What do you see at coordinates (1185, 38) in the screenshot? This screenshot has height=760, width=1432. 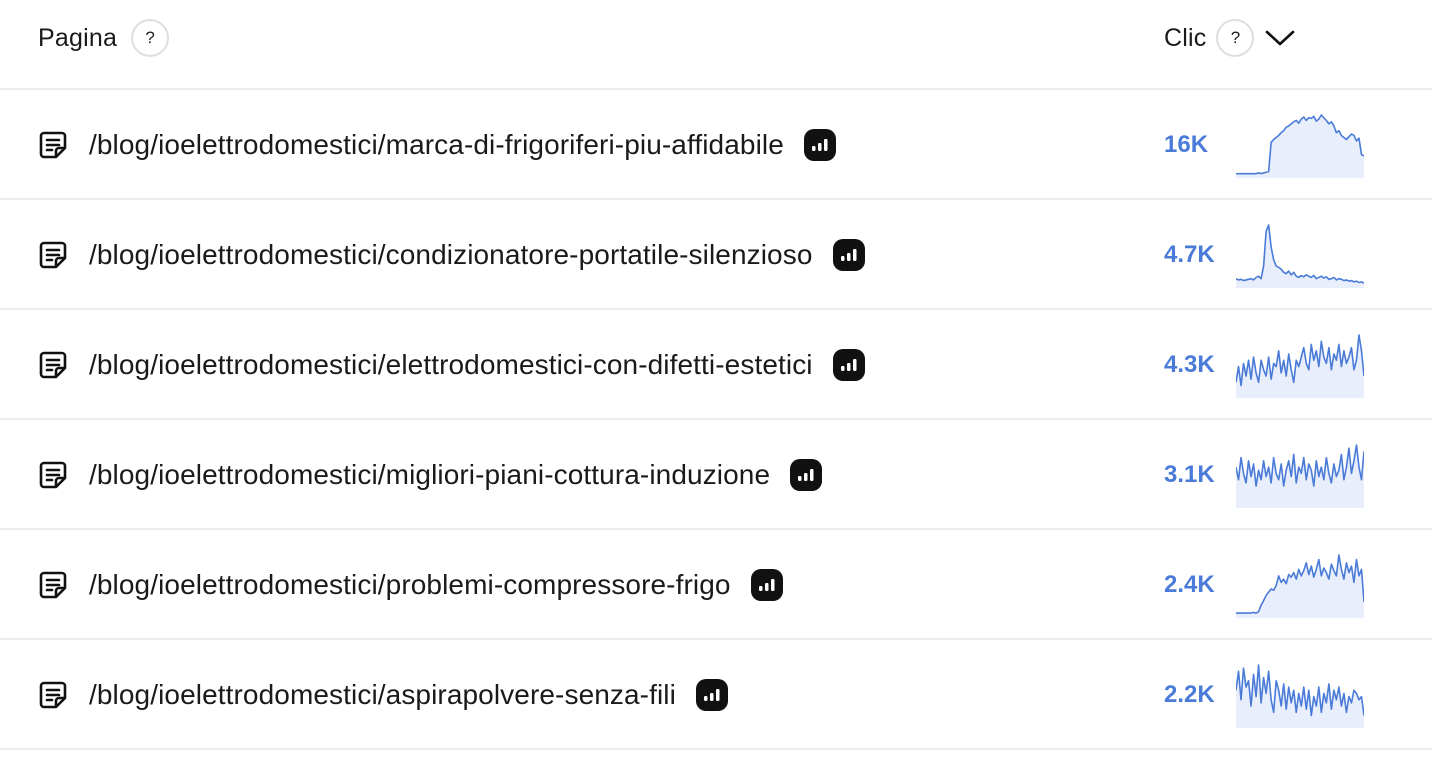 I see `clicks-column-label: Clic` at bounding box center [1185, 38].